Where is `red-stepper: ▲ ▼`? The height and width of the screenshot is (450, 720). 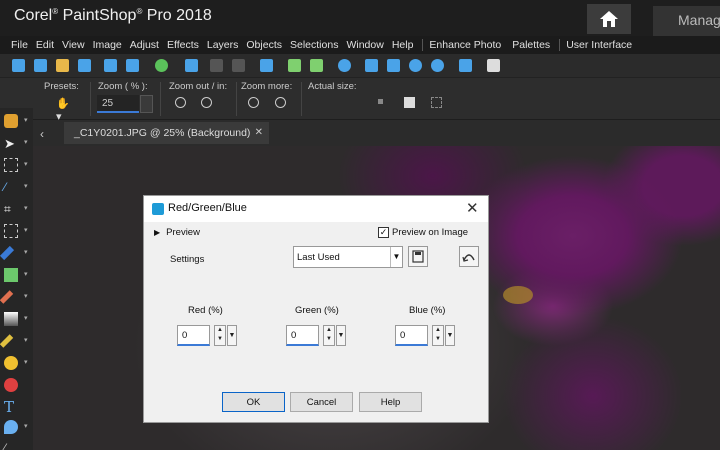 red-stepper: ▲ ▼ is located at coordinates (220, 335).